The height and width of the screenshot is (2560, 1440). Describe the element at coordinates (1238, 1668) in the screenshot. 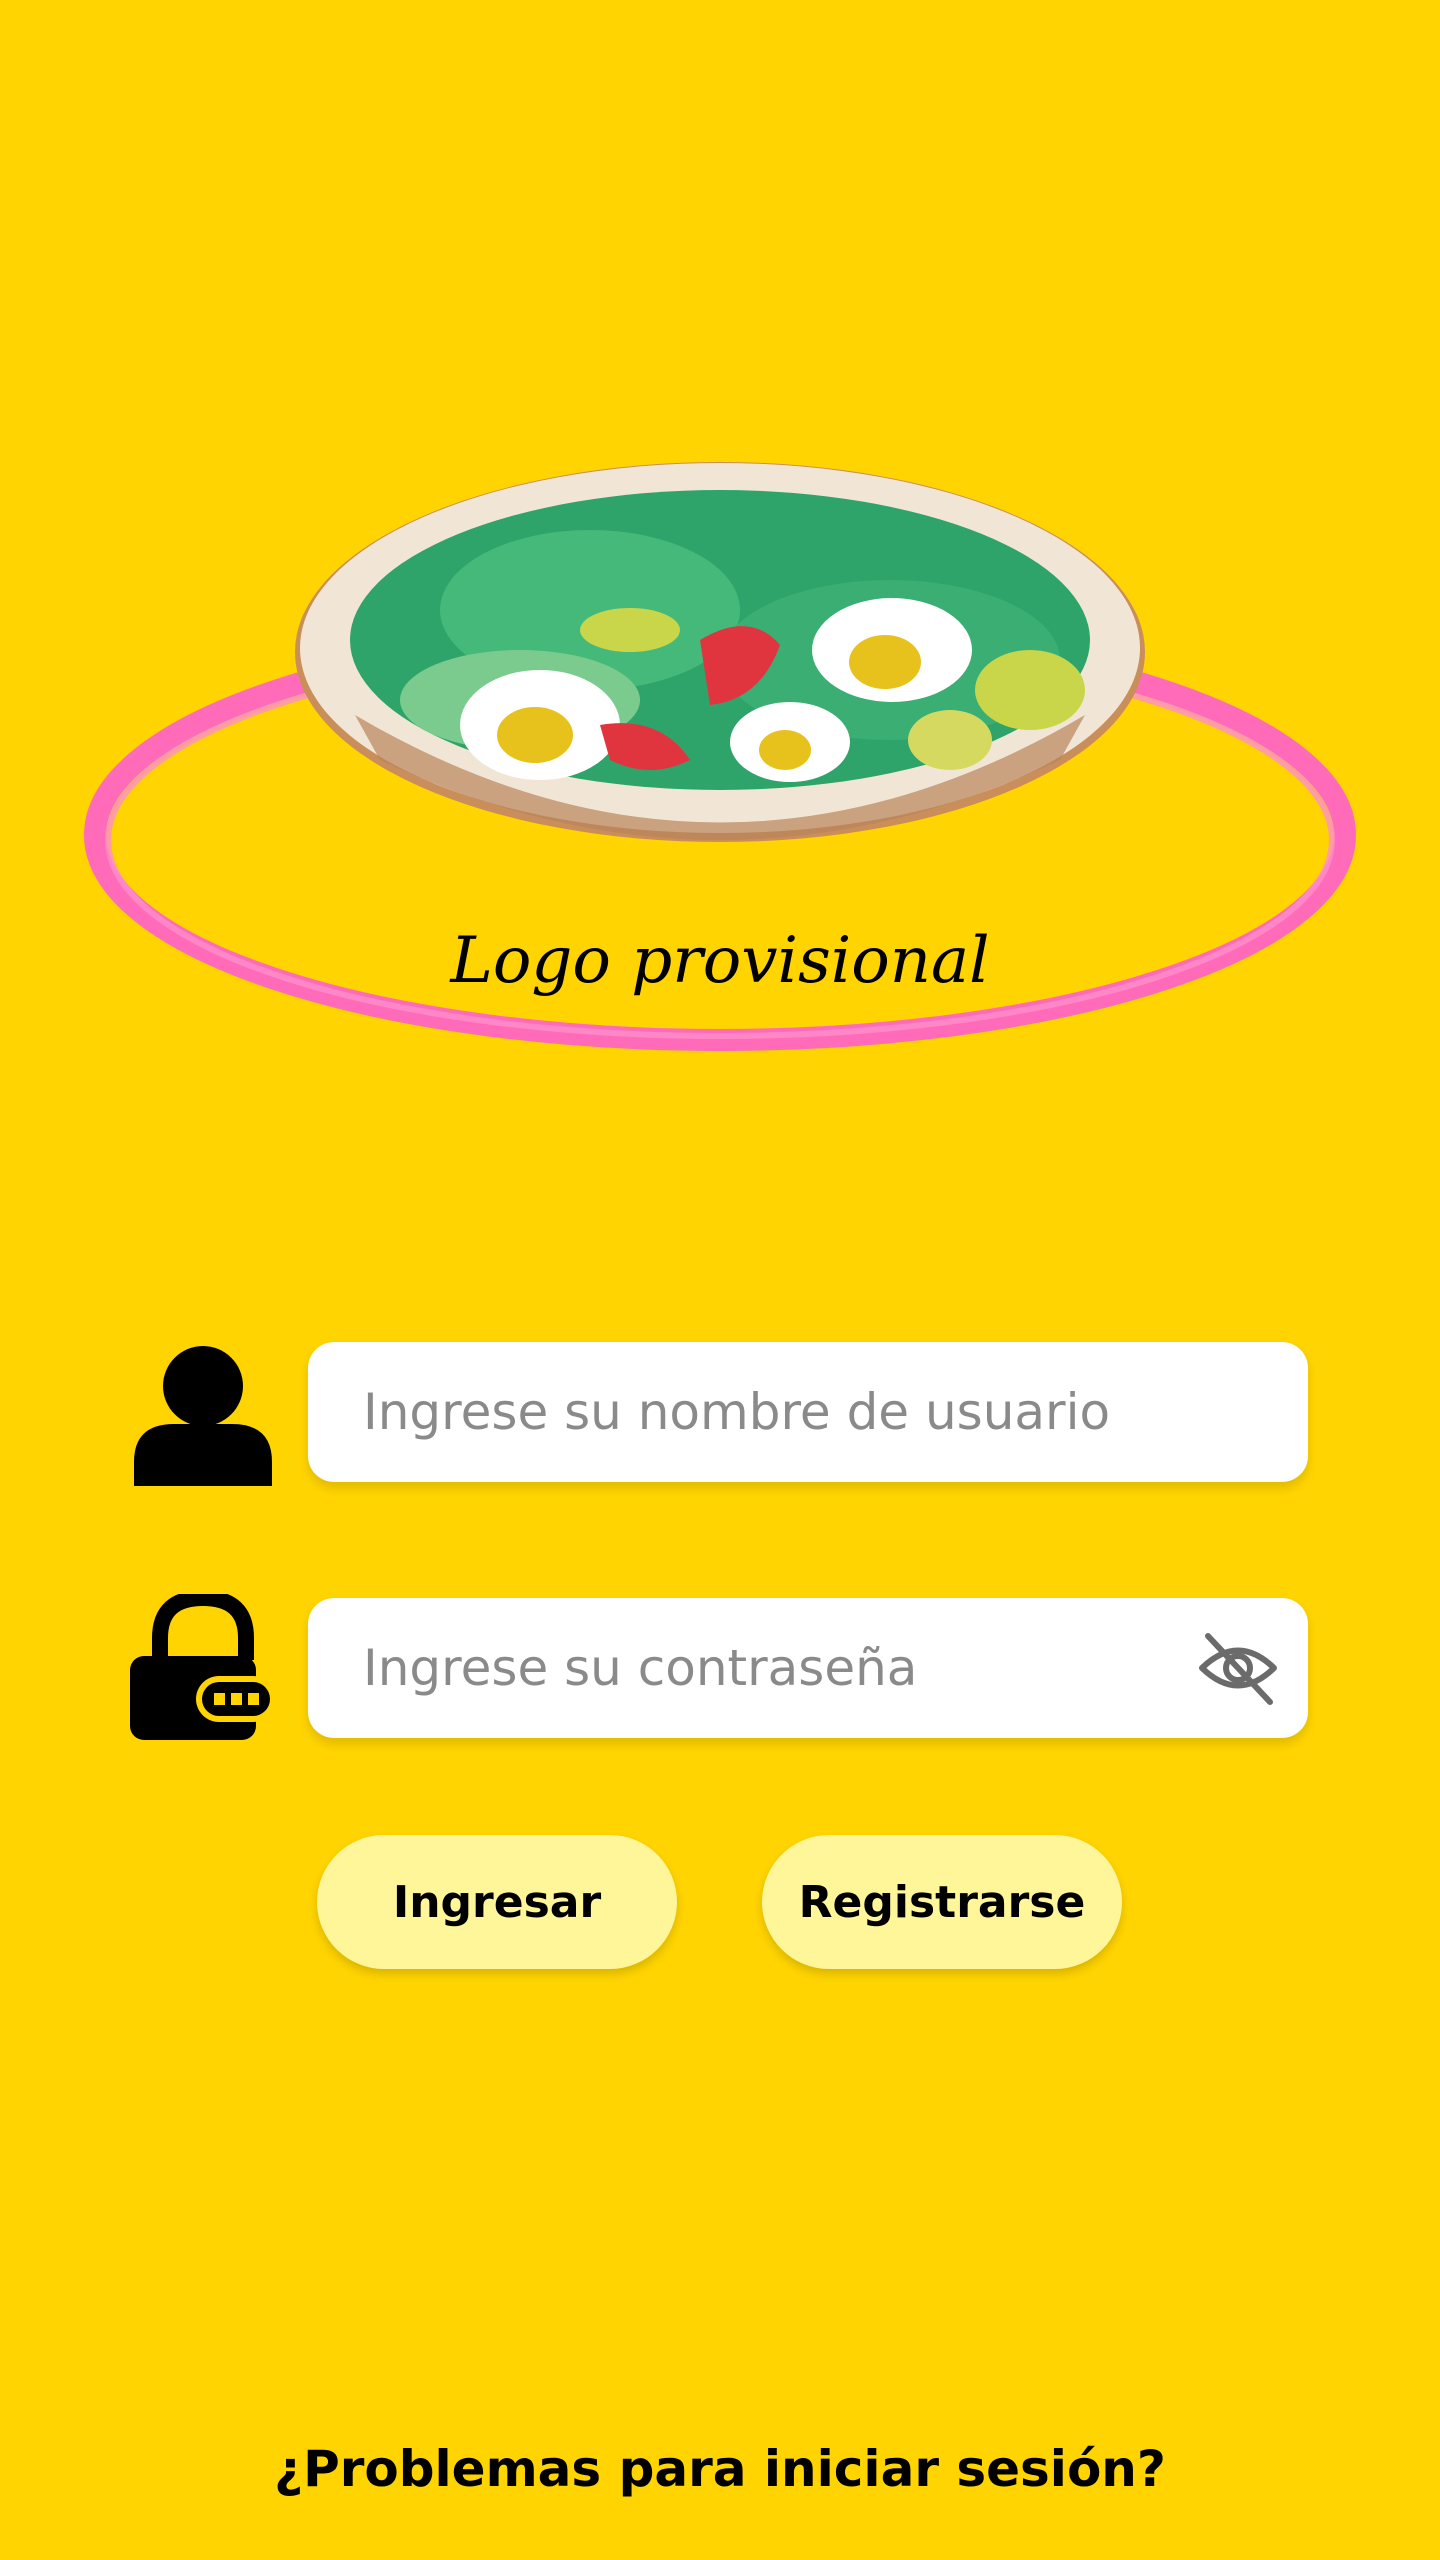

I see `eye-off-icon` at that location.